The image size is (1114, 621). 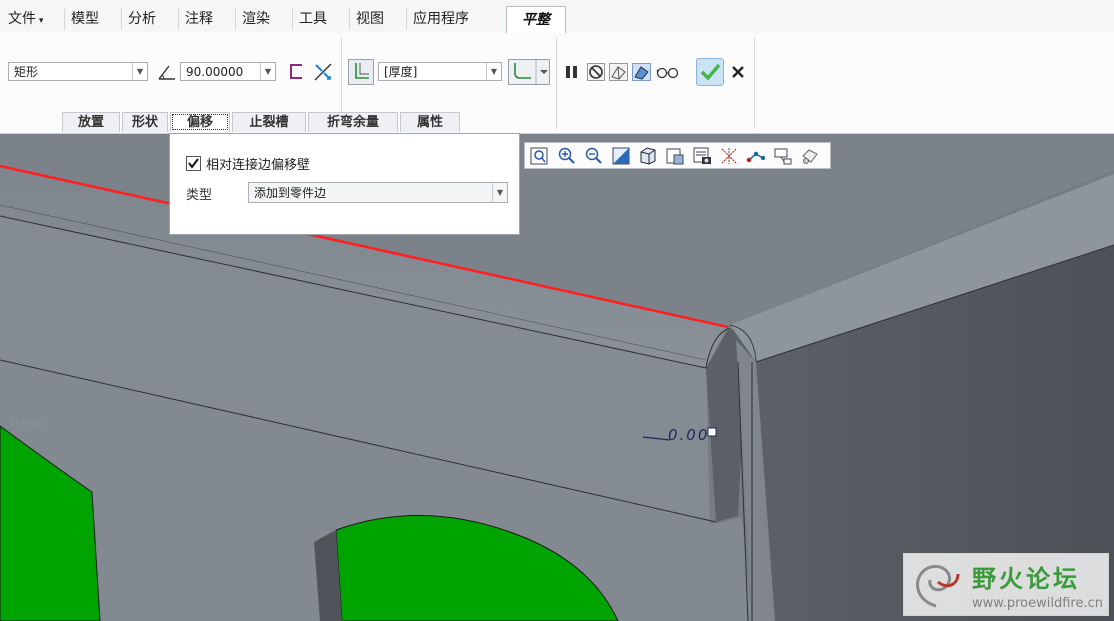 I want to click on tab-placement: 放置, so click(x=91, y=122).